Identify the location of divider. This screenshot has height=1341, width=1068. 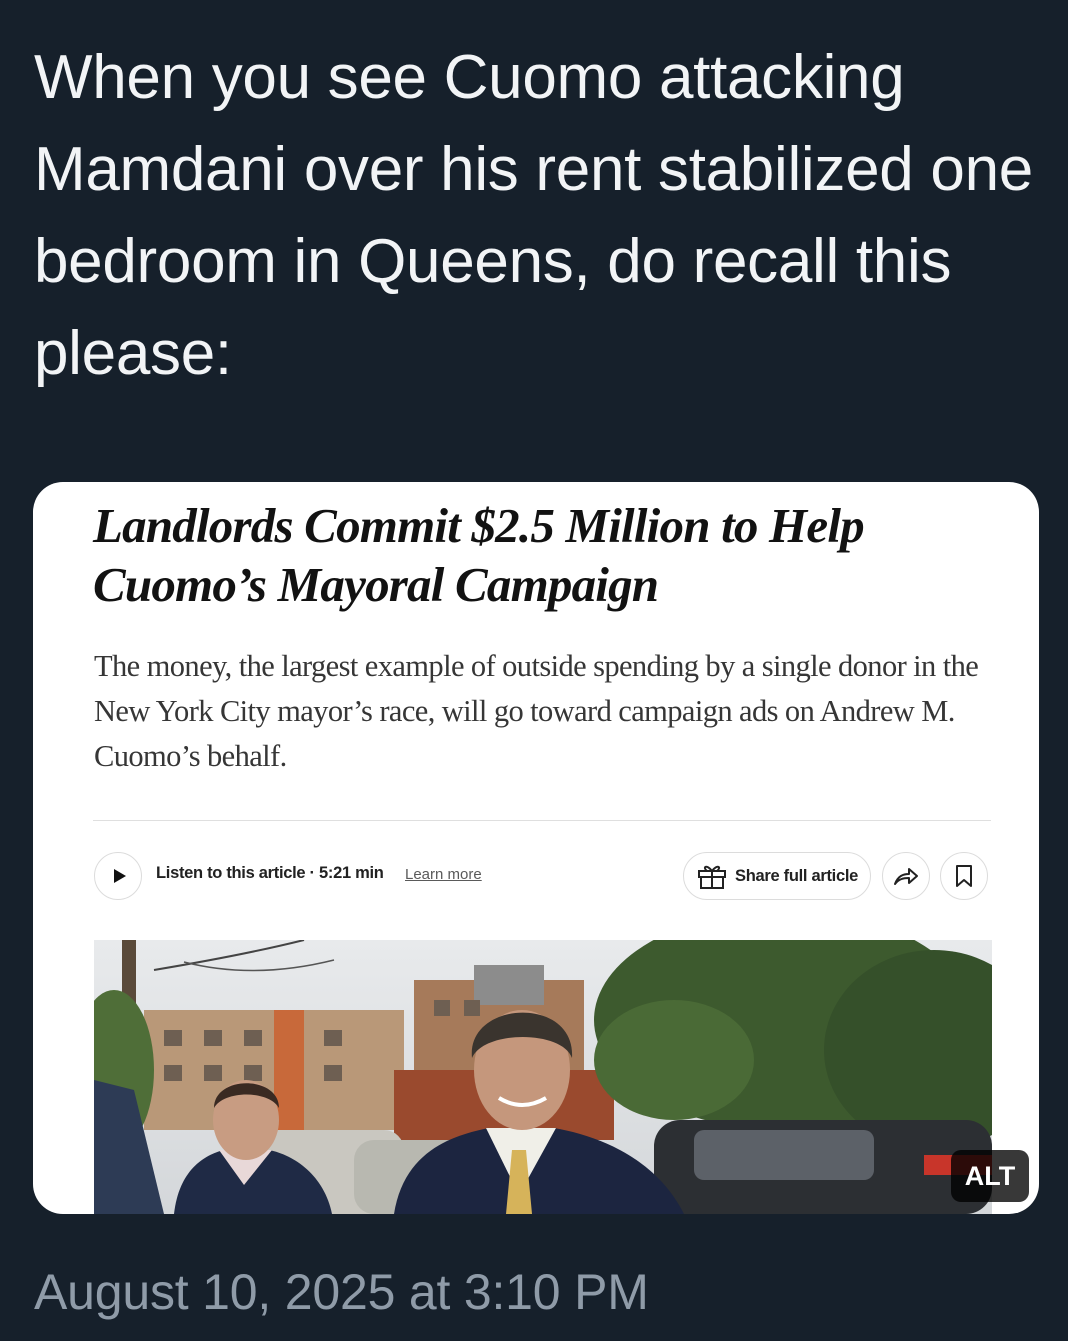
(542, 820).